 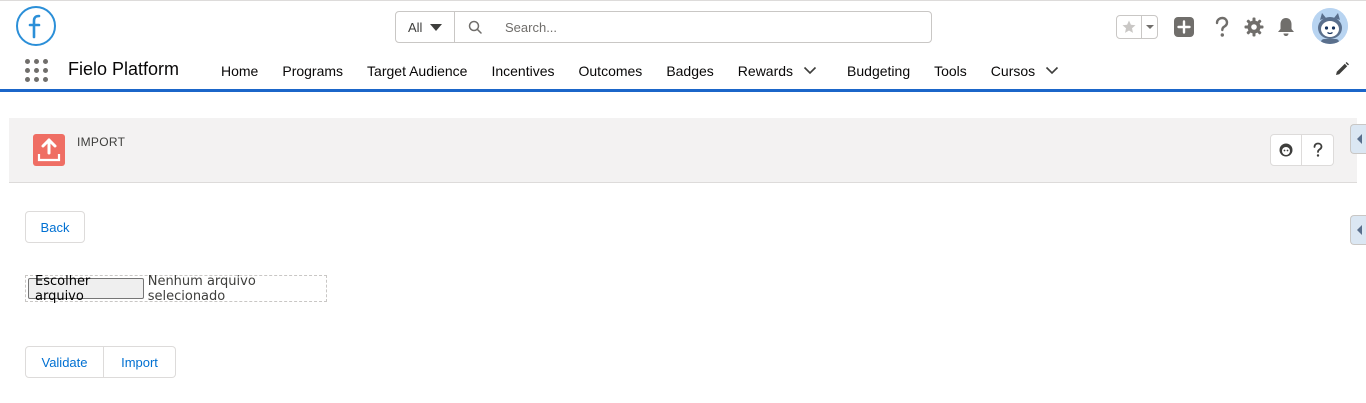 What do you see at coordinates (1149, 27) in the screenshot?
I see `favorites-dropdown-icon` at bounding box center [1149, 27].